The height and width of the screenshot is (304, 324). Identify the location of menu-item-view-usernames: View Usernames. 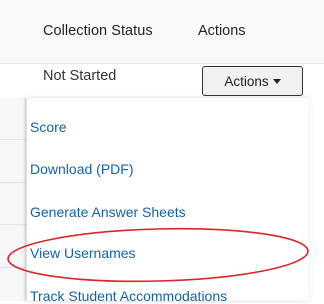
(83, 253).